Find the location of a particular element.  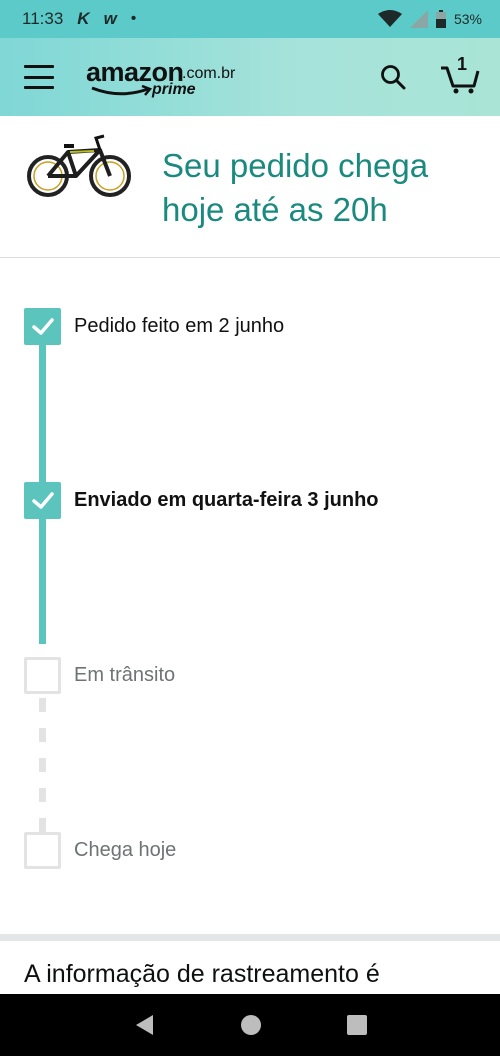

app-header: amazon .com.br prime 1 is located at coordinates (250, 77).